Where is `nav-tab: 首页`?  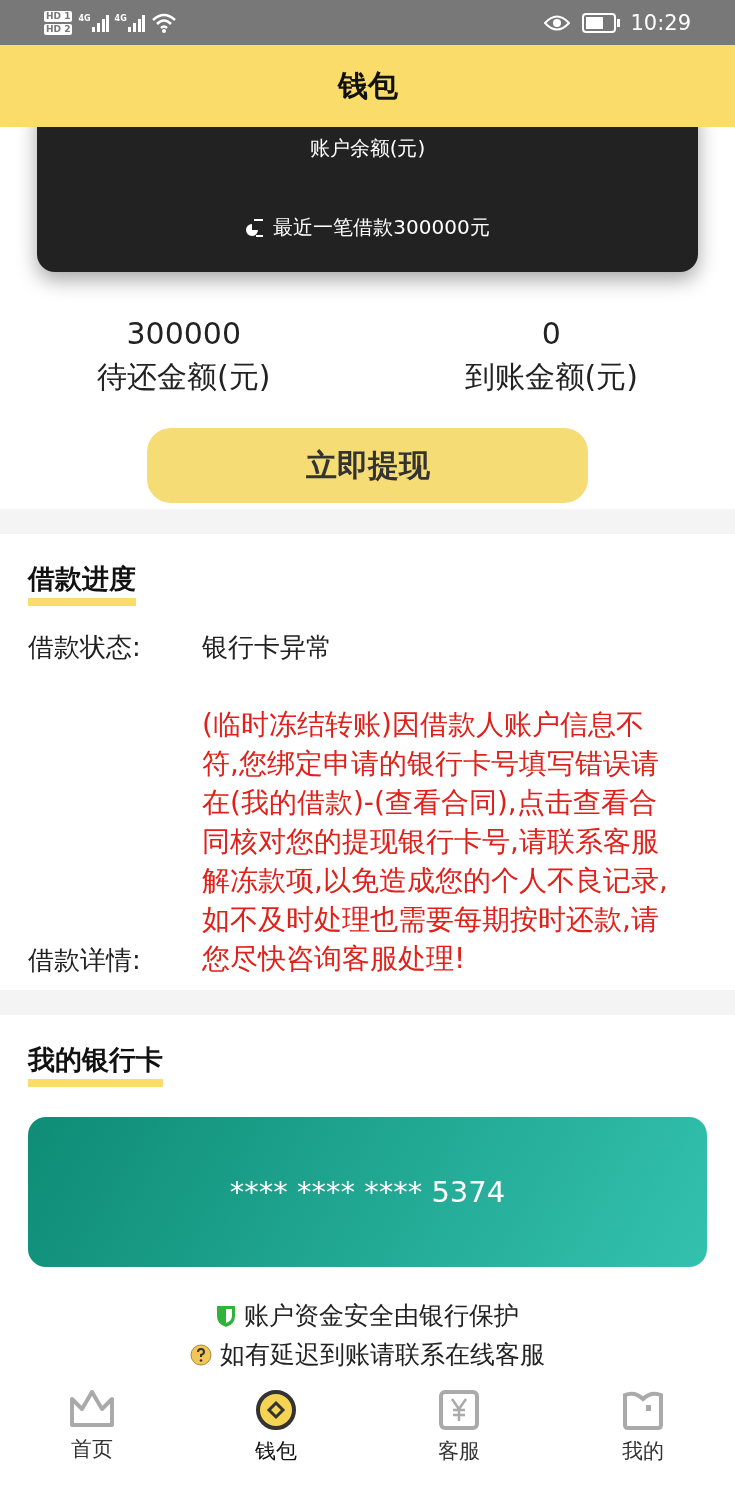 nav-tab: 首页 is located at coordinates (92, 1427).